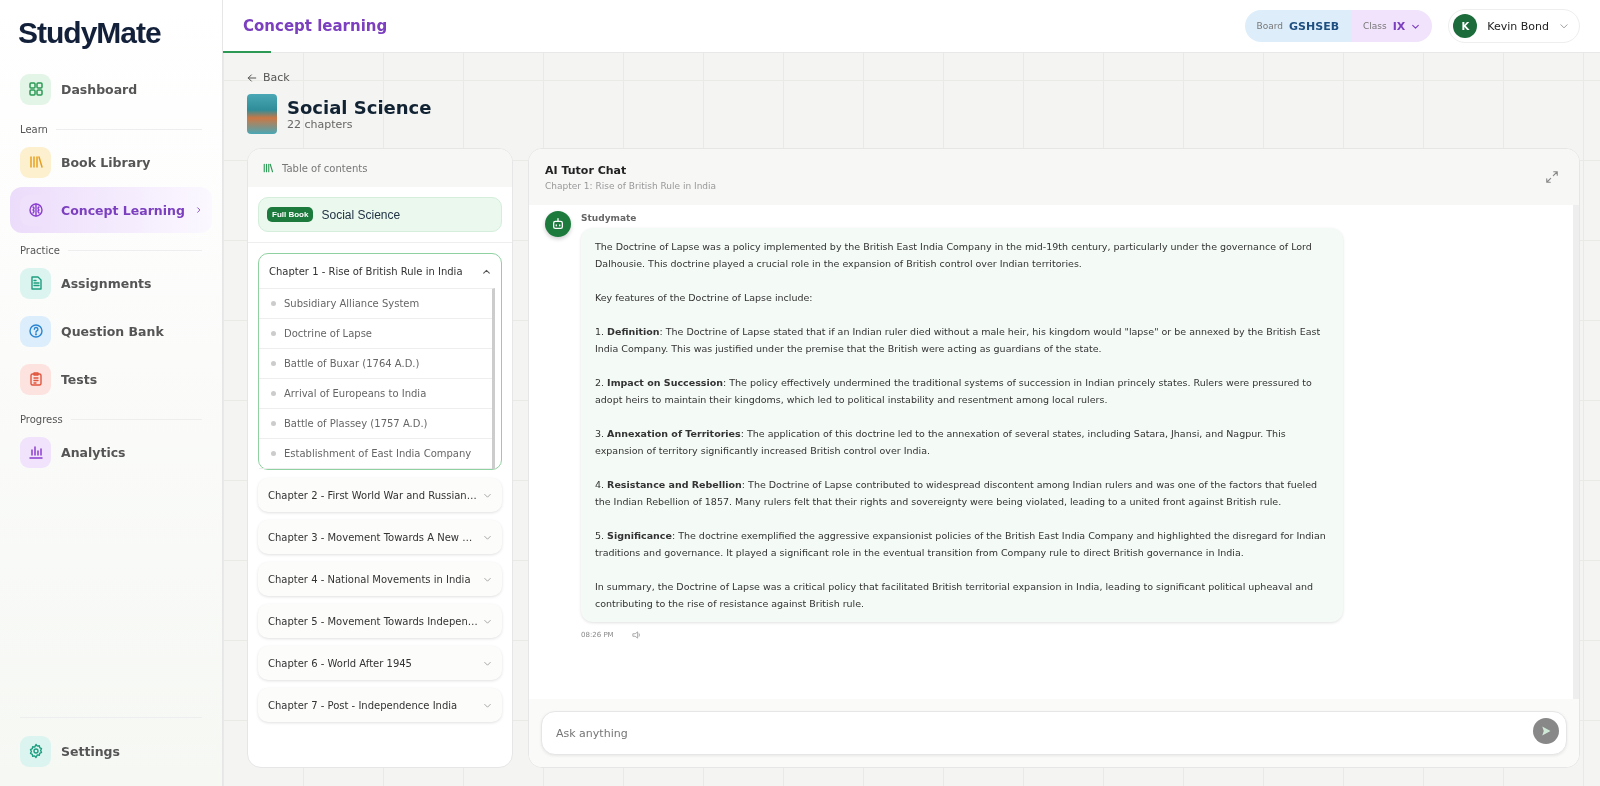  I want to click on question-icon, so click(35, 331).